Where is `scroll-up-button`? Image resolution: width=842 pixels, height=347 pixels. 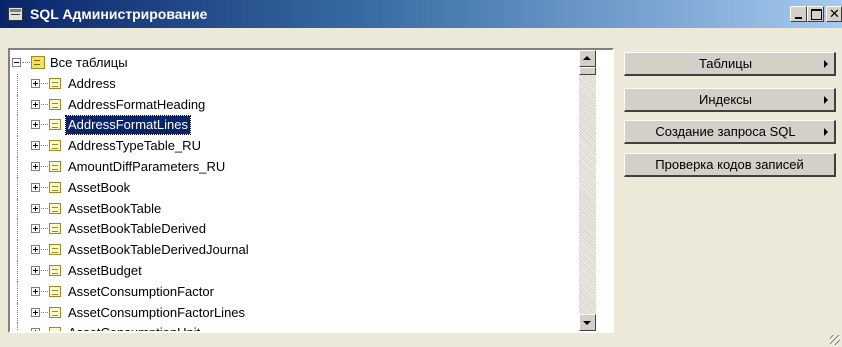 scroll-up-button is located at coordinates (587, 58).